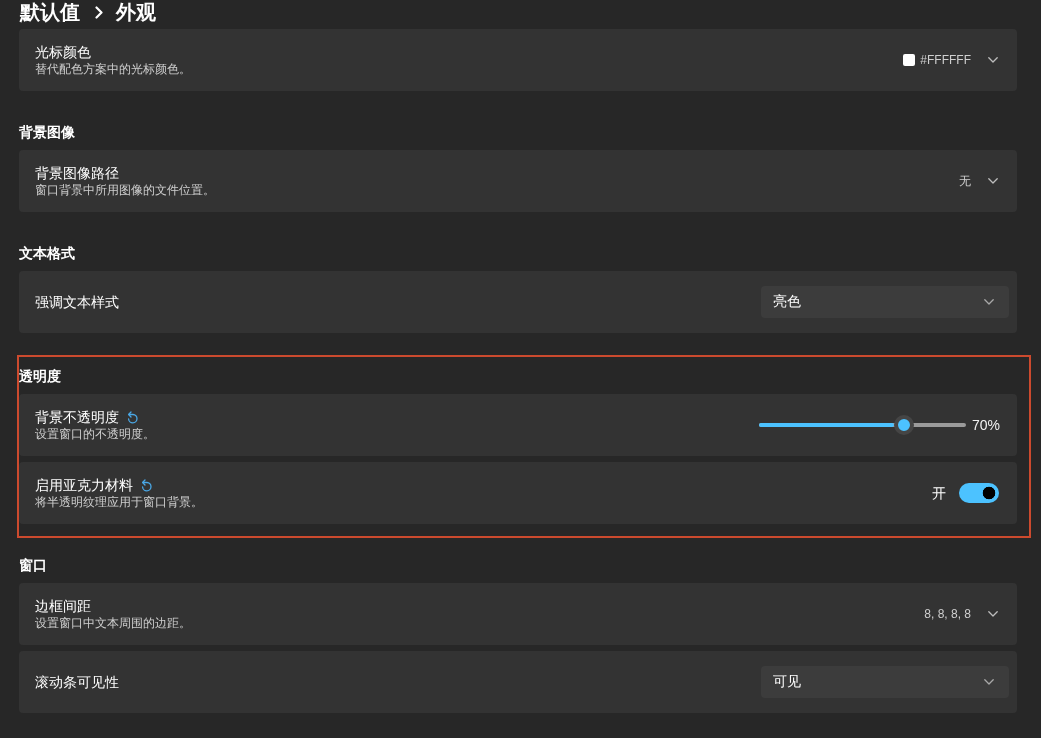 Image resolution: width=1041 pixels, height=738 pixels. Describe the element at coordinates (119, 502) in the screenshot. I see `setting-description: 将半透明纹理应用于窗口背景。` at that location.